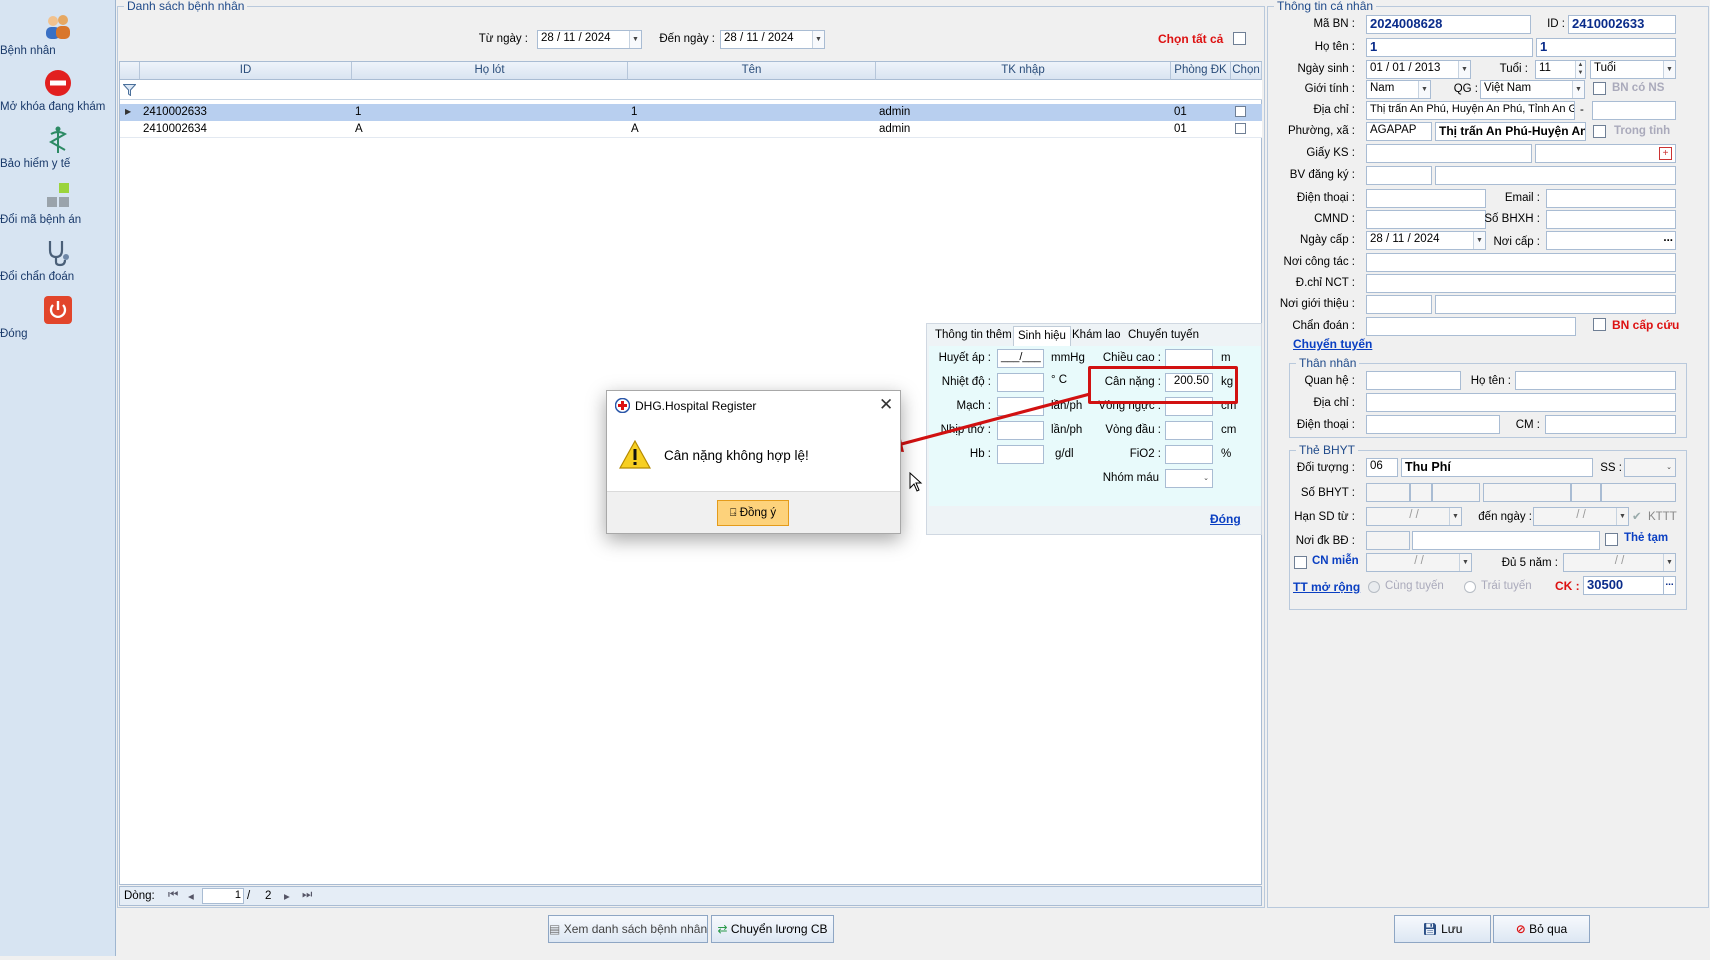 The width and height of the screenshot is (1710, 960). Describe the element at coordinates (1606, 47) in the screenshot. I see `ten-input: 1` at that location.